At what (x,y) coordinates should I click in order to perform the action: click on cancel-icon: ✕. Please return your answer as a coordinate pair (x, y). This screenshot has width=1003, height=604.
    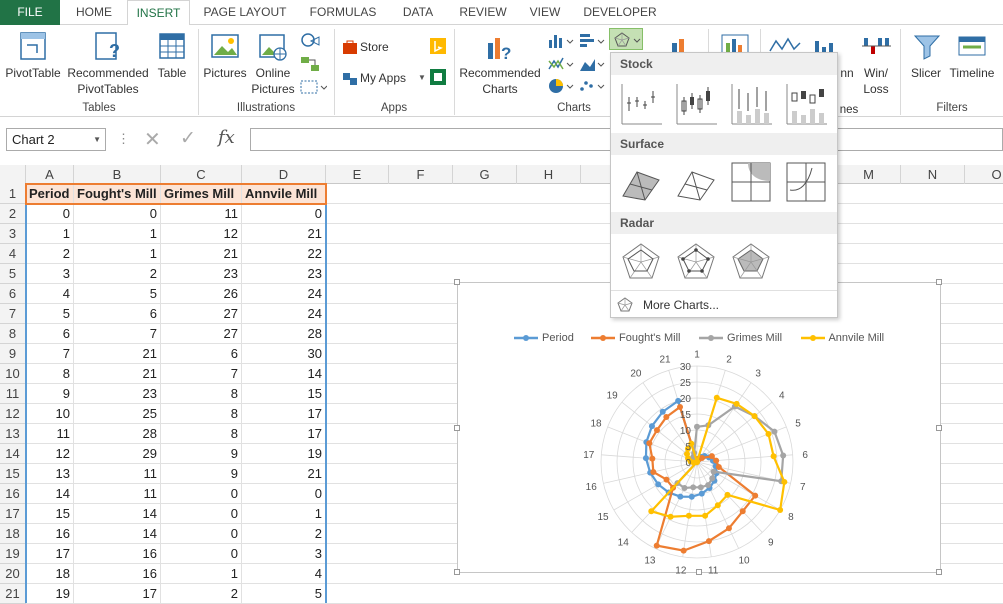
    Looking at the image, I should click on (152, 139).